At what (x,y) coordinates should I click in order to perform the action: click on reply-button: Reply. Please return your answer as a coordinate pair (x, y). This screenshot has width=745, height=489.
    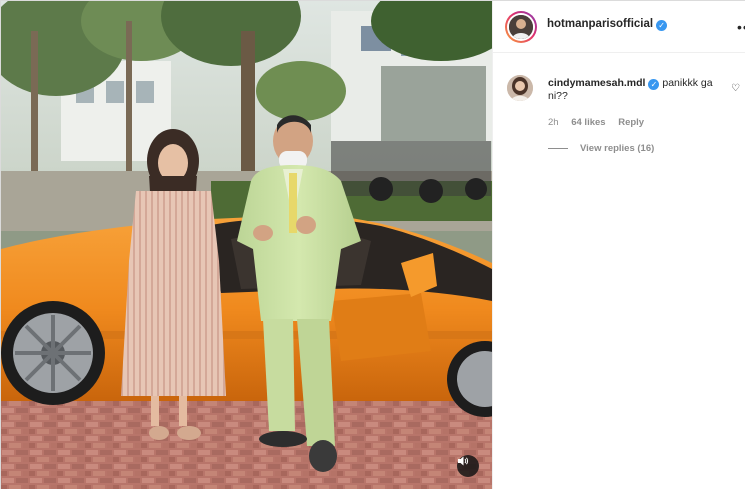
    Looking at the image, I should click on (631, 122).